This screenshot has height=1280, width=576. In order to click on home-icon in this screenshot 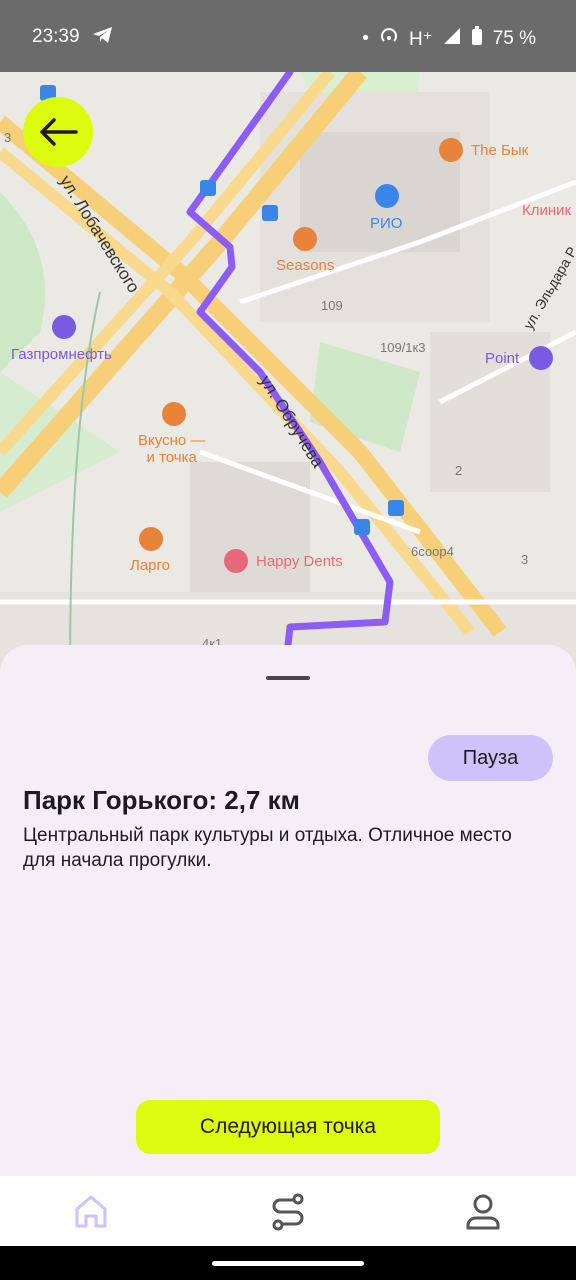, I will do `click(91, 1211)`.